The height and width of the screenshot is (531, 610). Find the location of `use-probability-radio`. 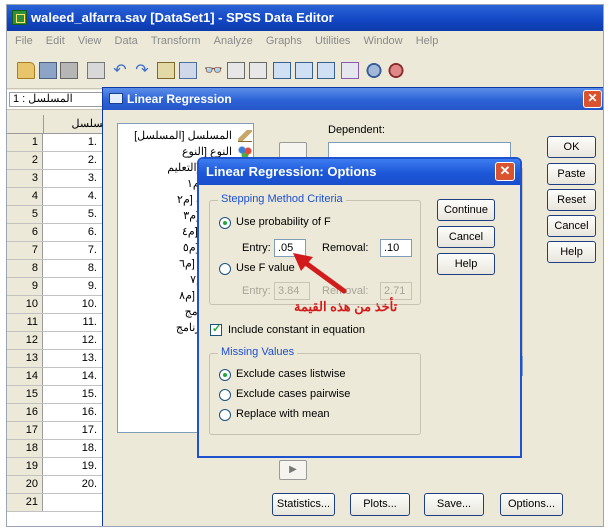

use-probability-radio is located at coordinates (225, 223).